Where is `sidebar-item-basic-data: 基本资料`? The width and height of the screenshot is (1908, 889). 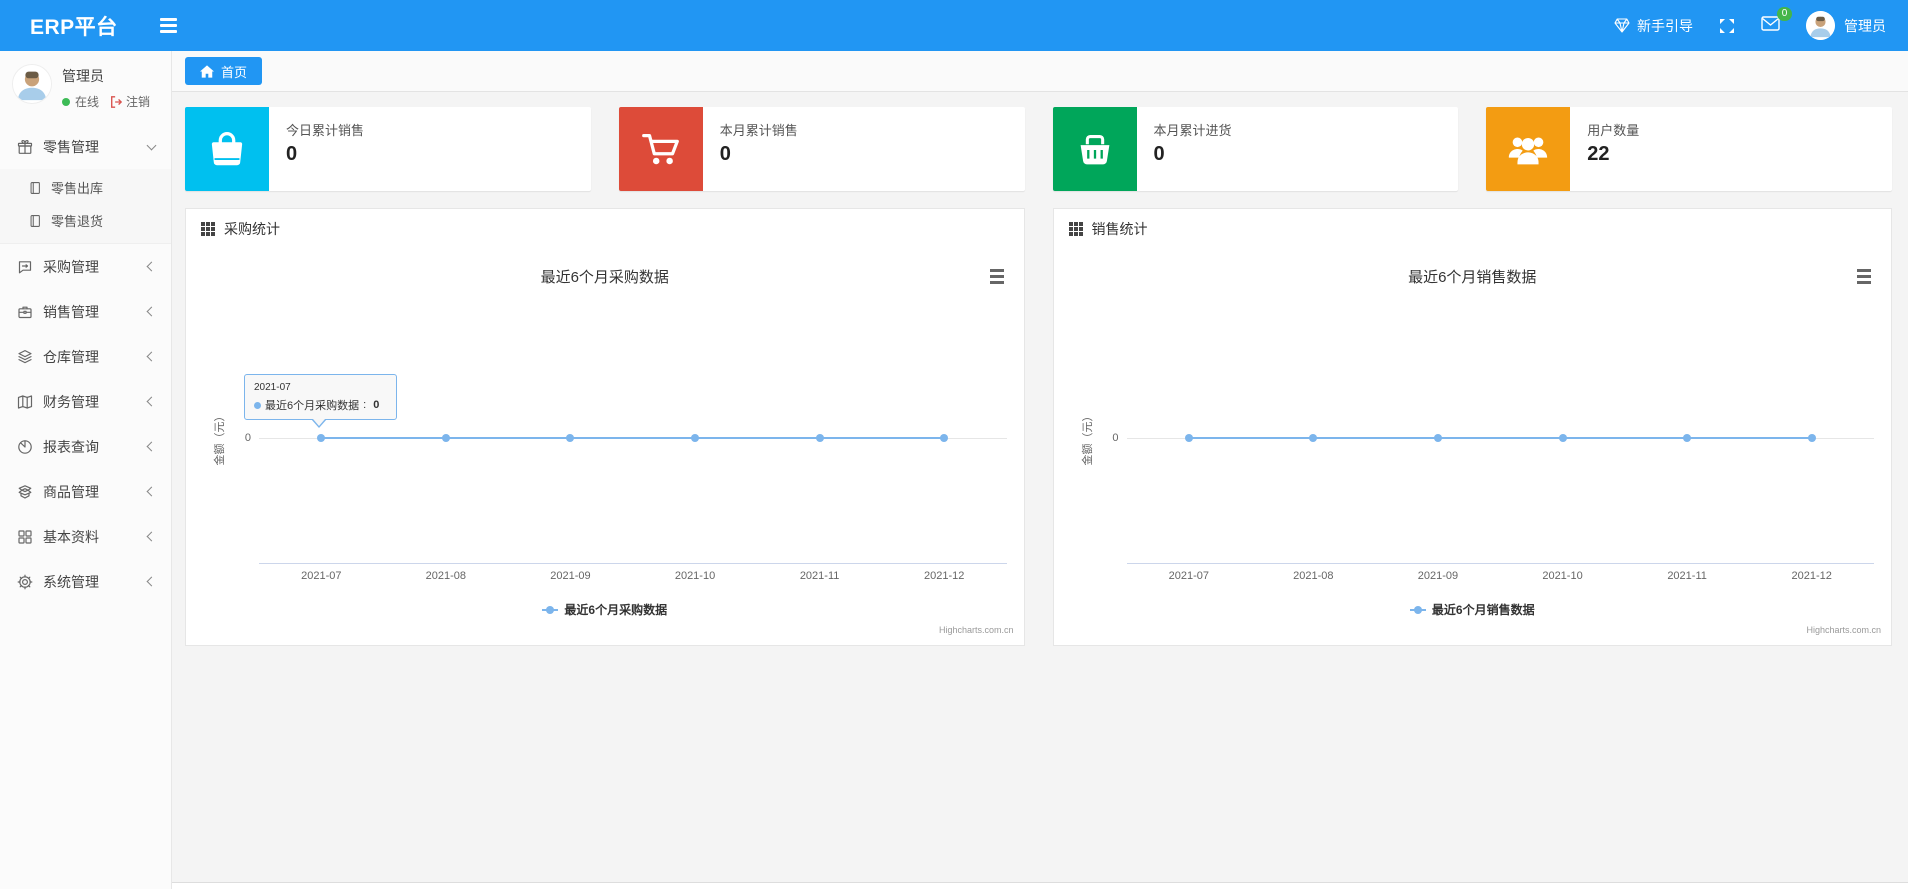 sidebar-item-basic-data: 基本资料 is located at coordinates (85, 536).